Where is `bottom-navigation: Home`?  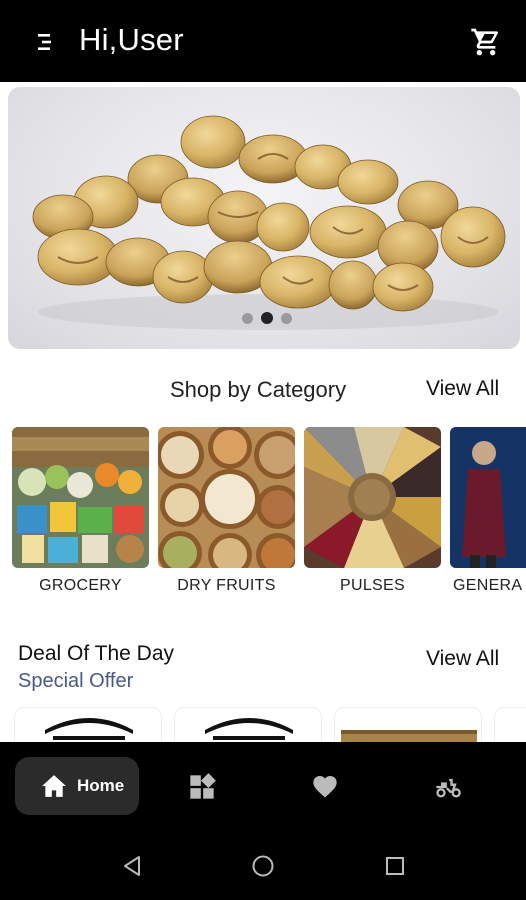
bottom-navigation: Home is located at coordinates (263, 787).